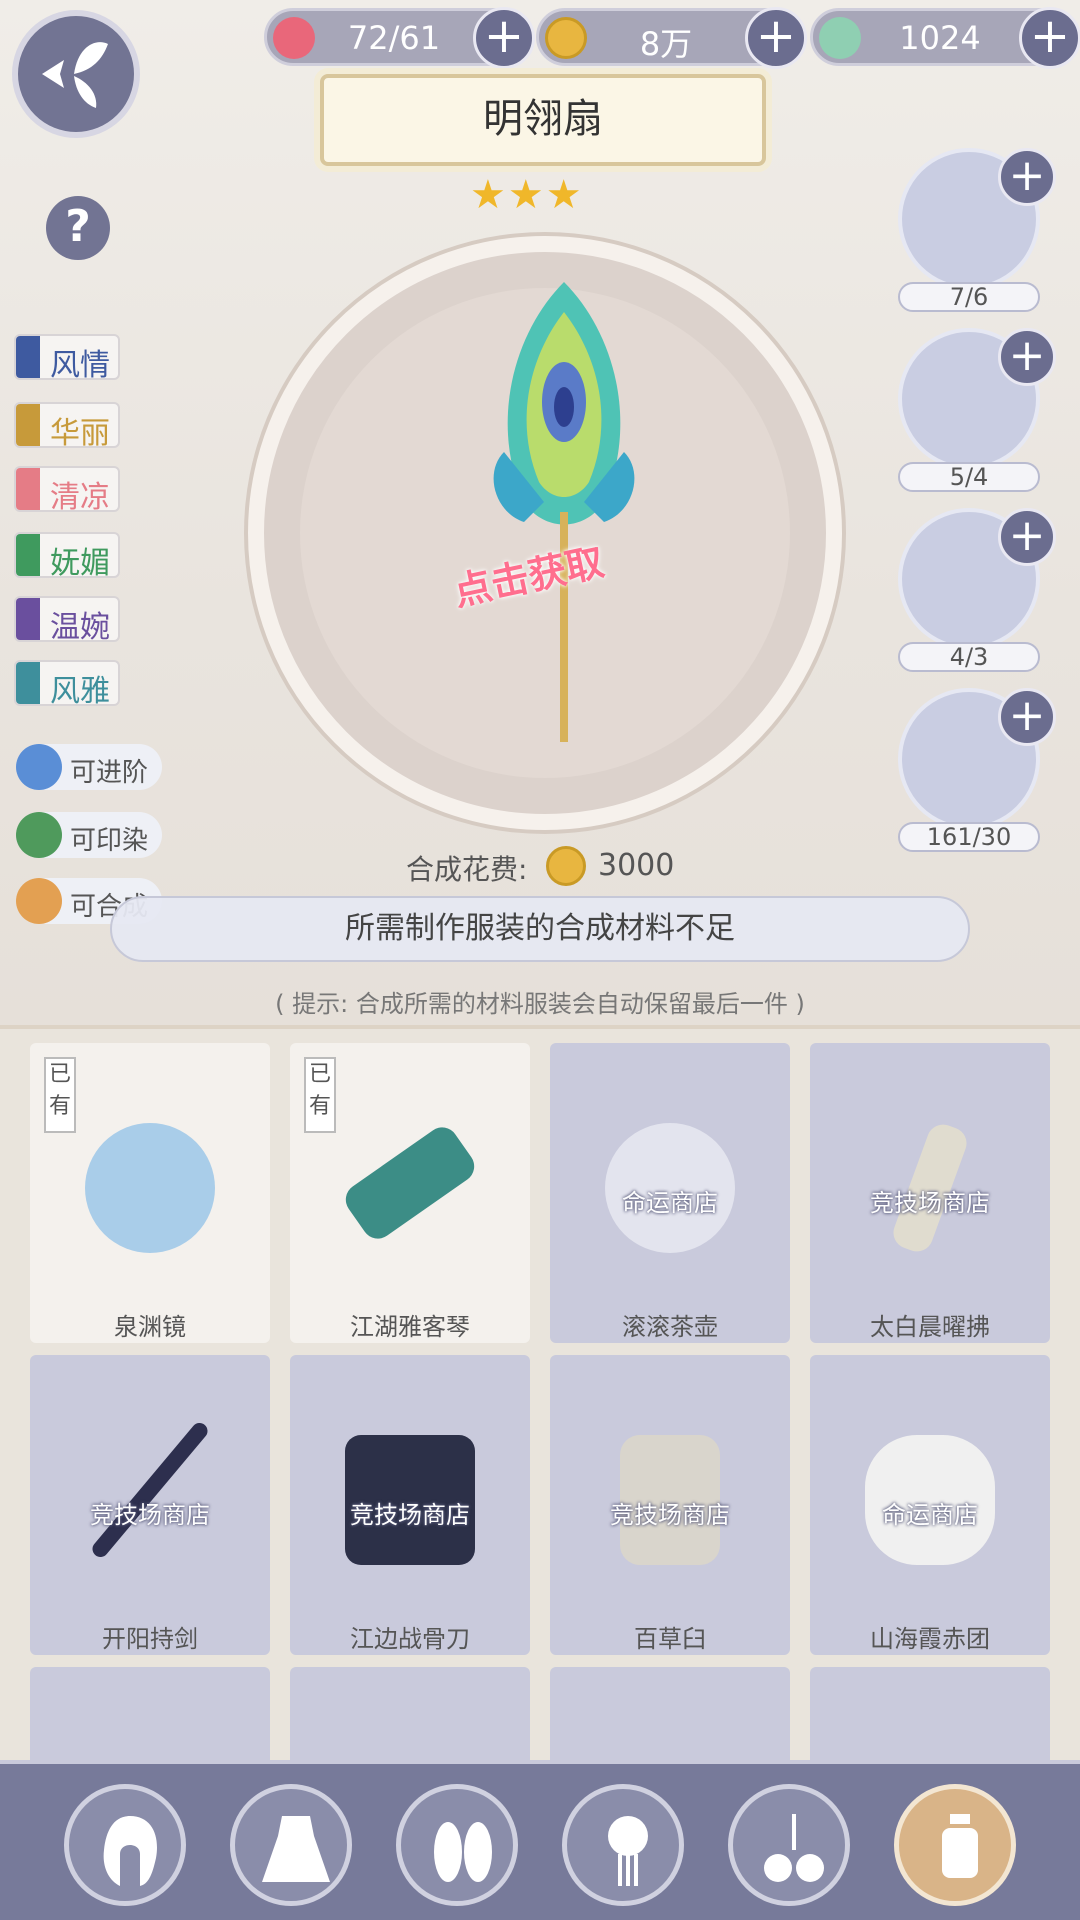 The image size is (1080, 1920). Describe the element at coordinates (78, 228) in the screenshot. I see `help-button: ?` at that location.